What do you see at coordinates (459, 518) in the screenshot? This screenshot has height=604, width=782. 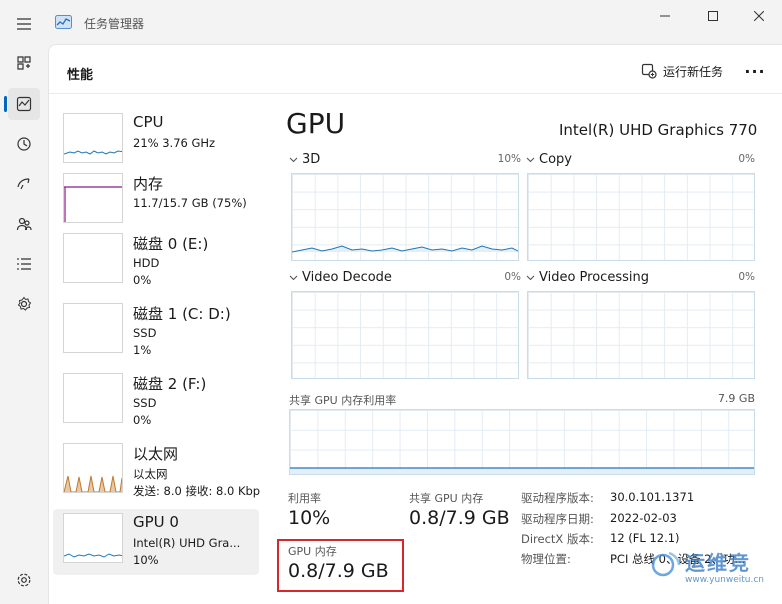 I see `shared-memory-value: 0.8/7.9 GB` at bounding box center [459, 518].